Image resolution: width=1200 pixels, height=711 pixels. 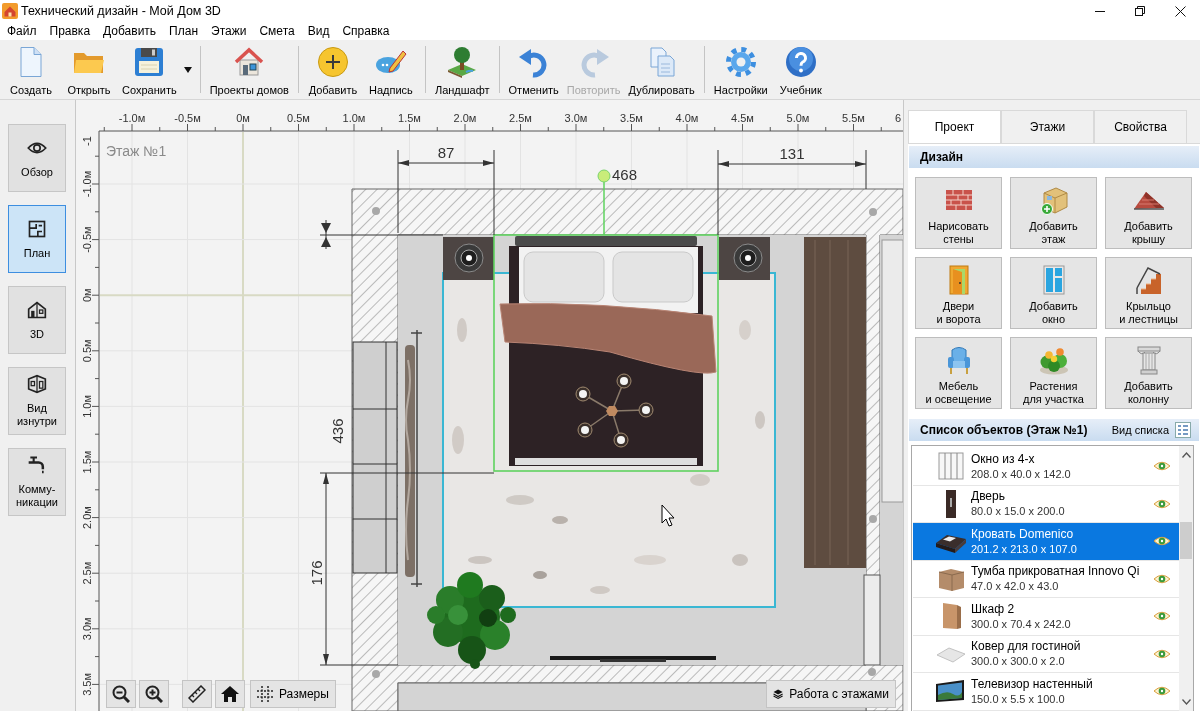 I want to click on design-tool-button: Растения для участка, so click(x=1053, y=373).